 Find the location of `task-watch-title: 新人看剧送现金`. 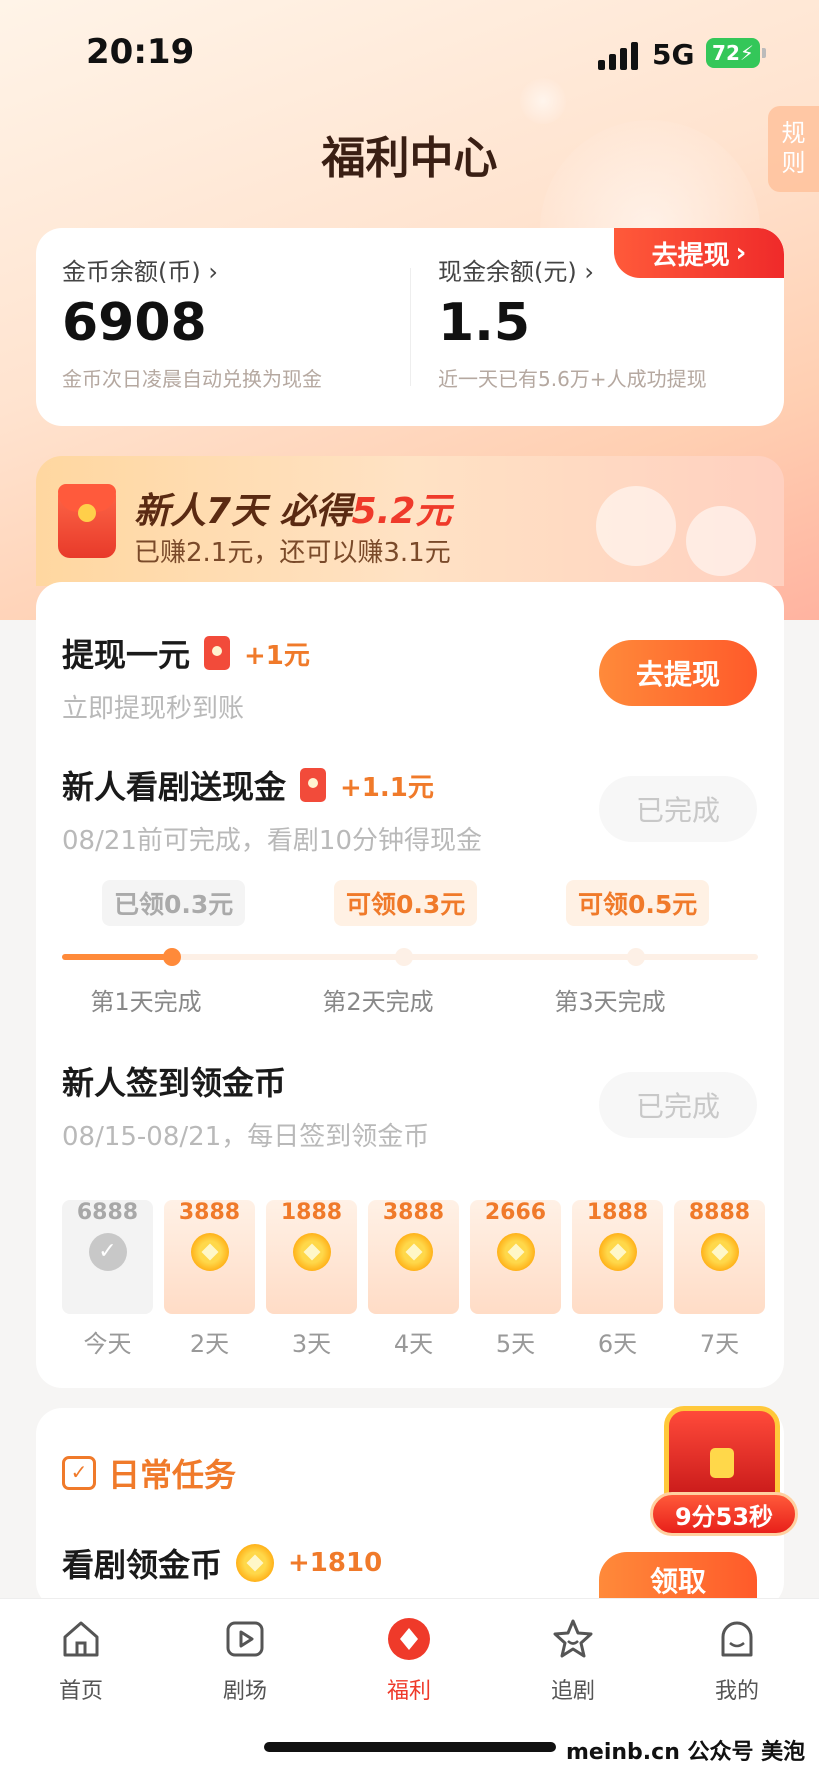

task-watch-title: 新人看剧送现金 is located at coordinates (174, 787).